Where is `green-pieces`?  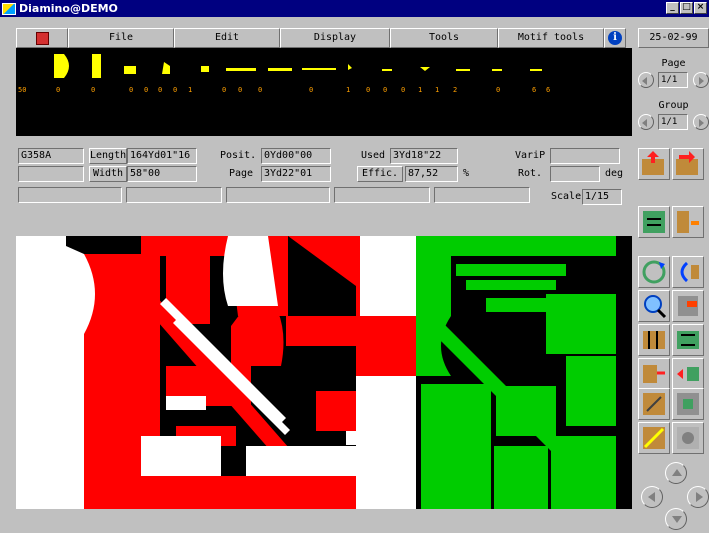 green-pieces is located at coordinates (516, 372).